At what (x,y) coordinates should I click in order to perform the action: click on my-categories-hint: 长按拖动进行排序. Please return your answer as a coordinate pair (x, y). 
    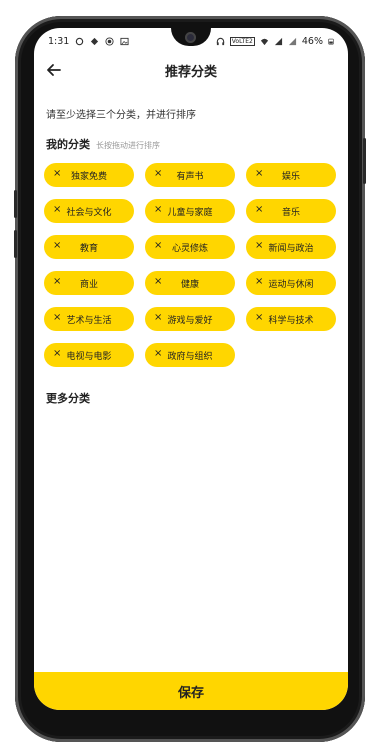
    Looking at the image, I should click on (128, 145).